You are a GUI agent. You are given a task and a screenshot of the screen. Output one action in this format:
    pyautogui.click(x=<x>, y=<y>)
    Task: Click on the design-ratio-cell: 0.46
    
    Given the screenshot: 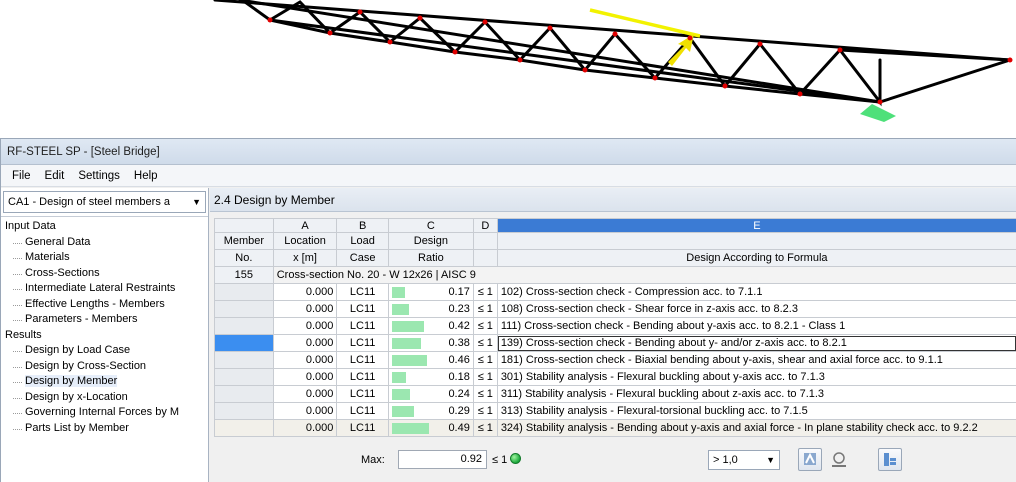 What is the action you would take?
    pyautogui.click(x=430, y=360)
    